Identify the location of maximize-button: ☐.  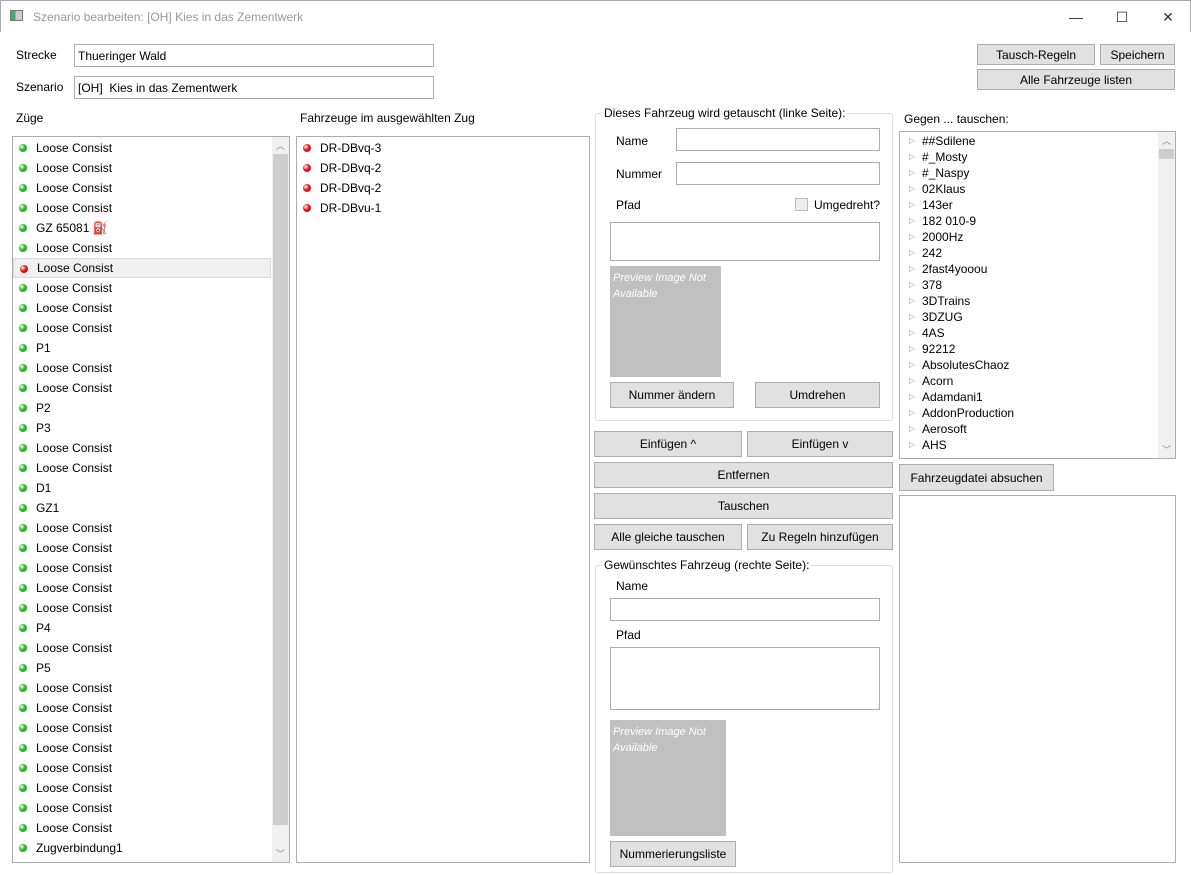
(1122, 17).